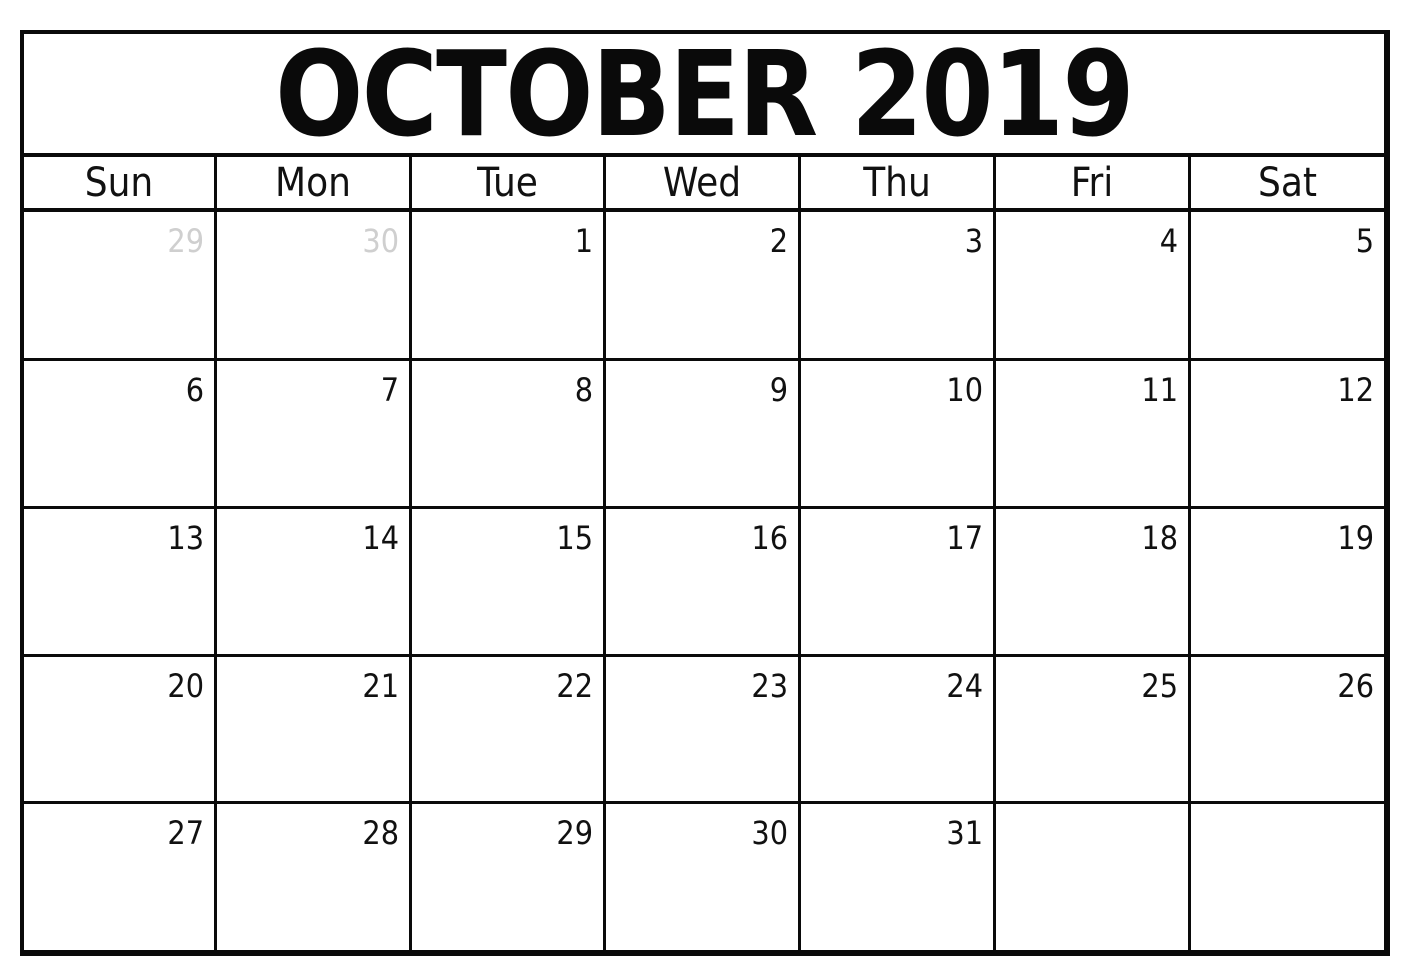 The image size is (1406, 962). Describe the element at coordinates (314, 730) in the screenshot. I see `day-cell: 21` at that location.